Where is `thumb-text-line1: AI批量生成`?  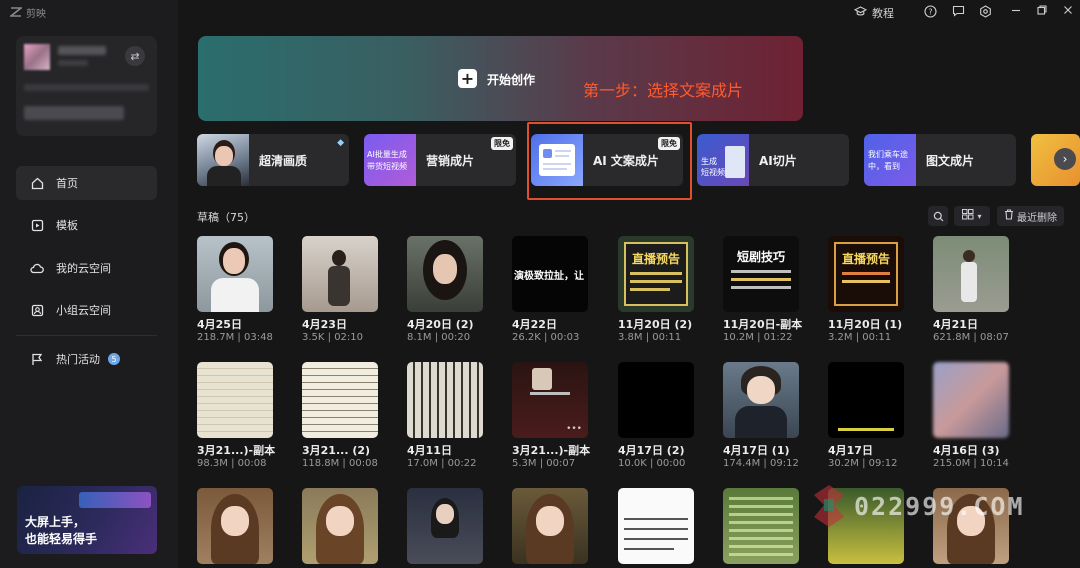
thumb-text-line1: AI批量生成 is located at coordinates (387, 154).